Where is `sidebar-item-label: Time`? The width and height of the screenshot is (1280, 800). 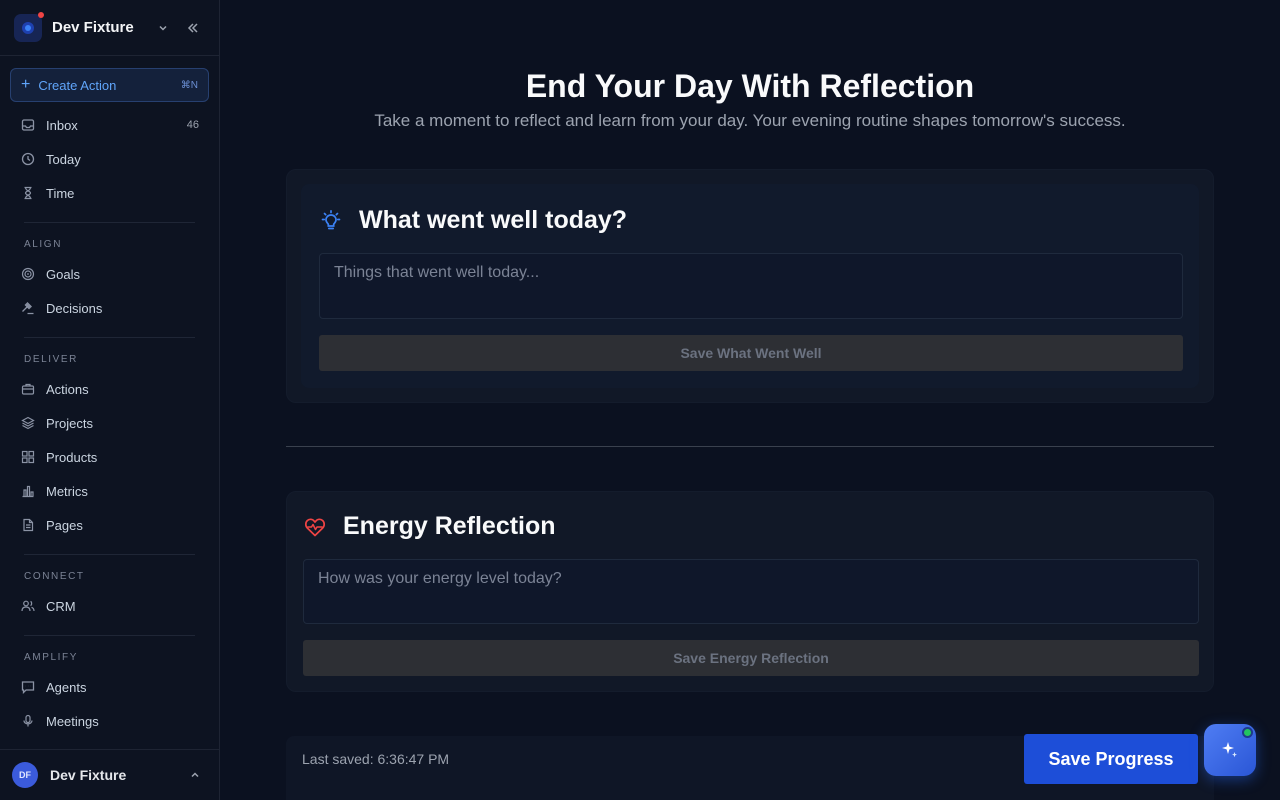 sidebar-item-label: Time is located at coordinates (60, 193).